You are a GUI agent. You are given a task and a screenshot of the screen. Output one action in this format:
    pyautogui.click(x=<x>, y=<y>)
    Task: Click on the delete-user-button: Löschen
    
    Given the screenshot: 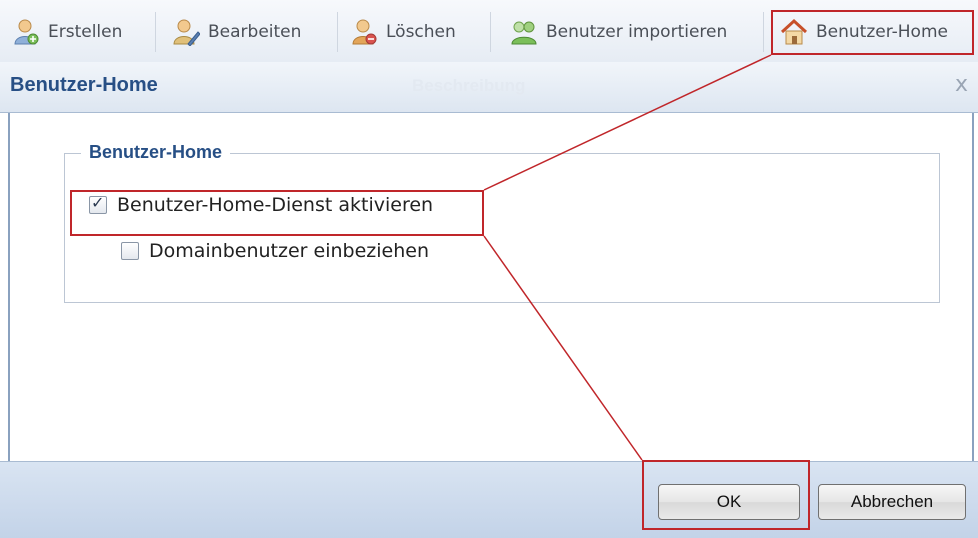 What is the action you would take?
    pyautogui.click(x=403, y=32)
    